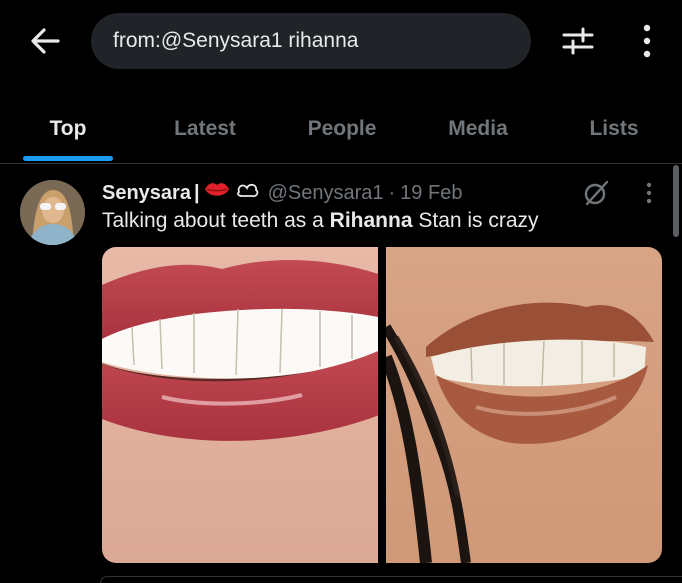 This screenshot has height=583, width=682. What do you see at coordinates (649, 193) in the screenshot?
I see `tweet-more-icon` at bounding box center [649, 193].